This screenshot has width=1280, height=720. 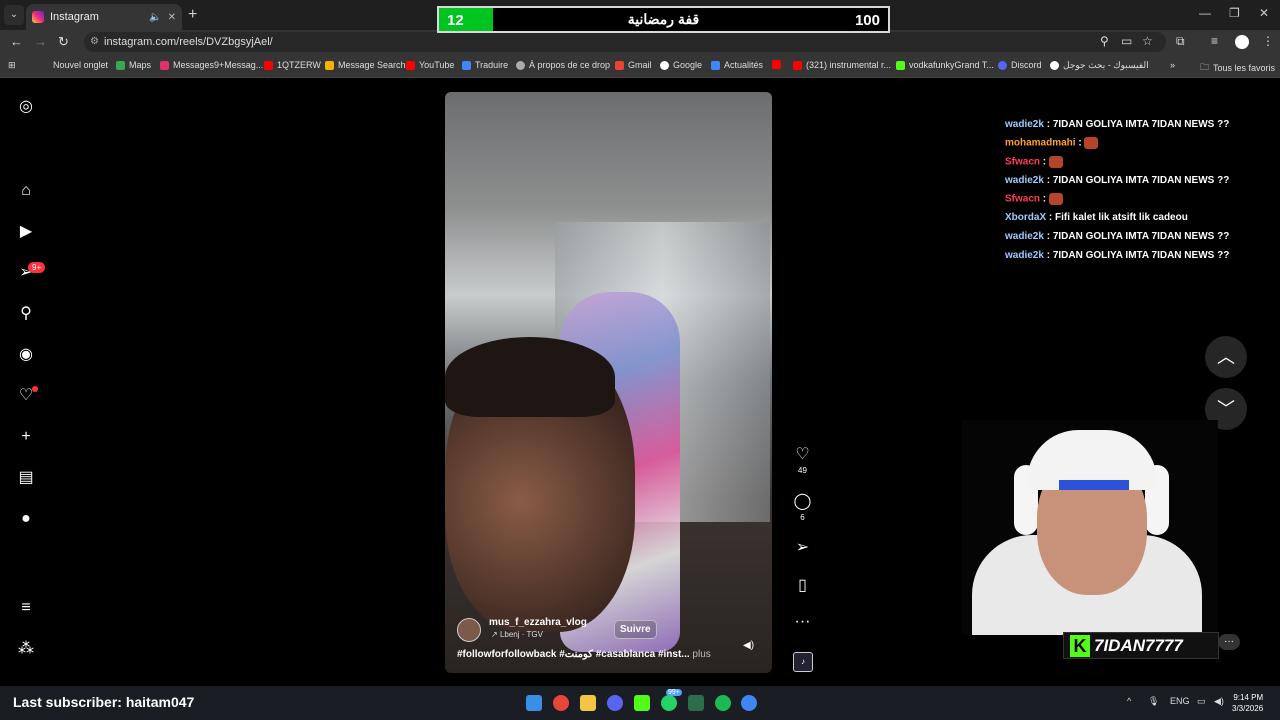 I want to click on kick-icon, so click(x=642, y=703).